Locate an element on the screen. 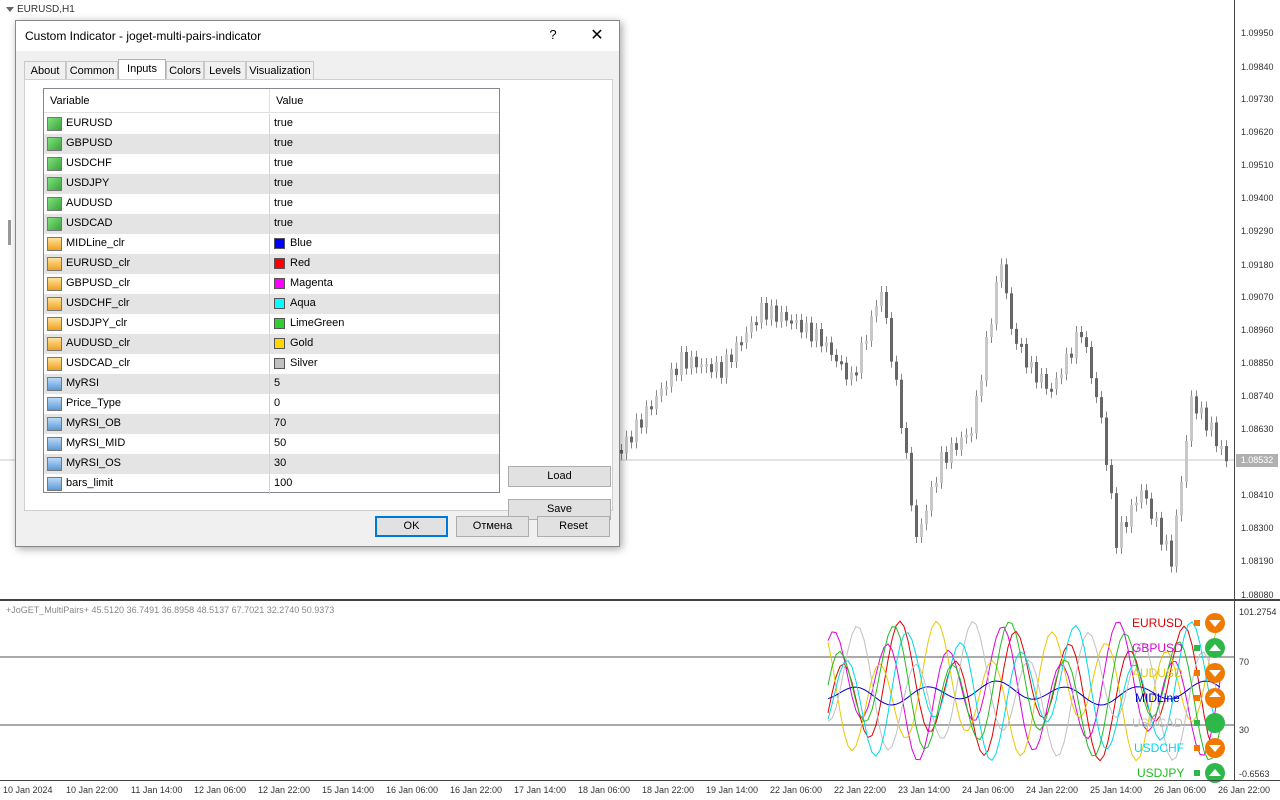  input-row-usdcad: USDCAD true is located at coordinates (271, 224).